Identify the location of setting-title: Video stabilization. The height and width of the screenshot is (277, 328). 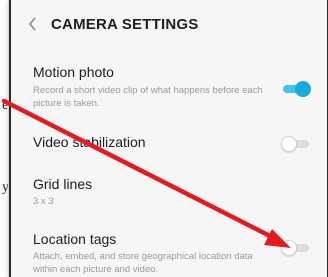
(89, 142).